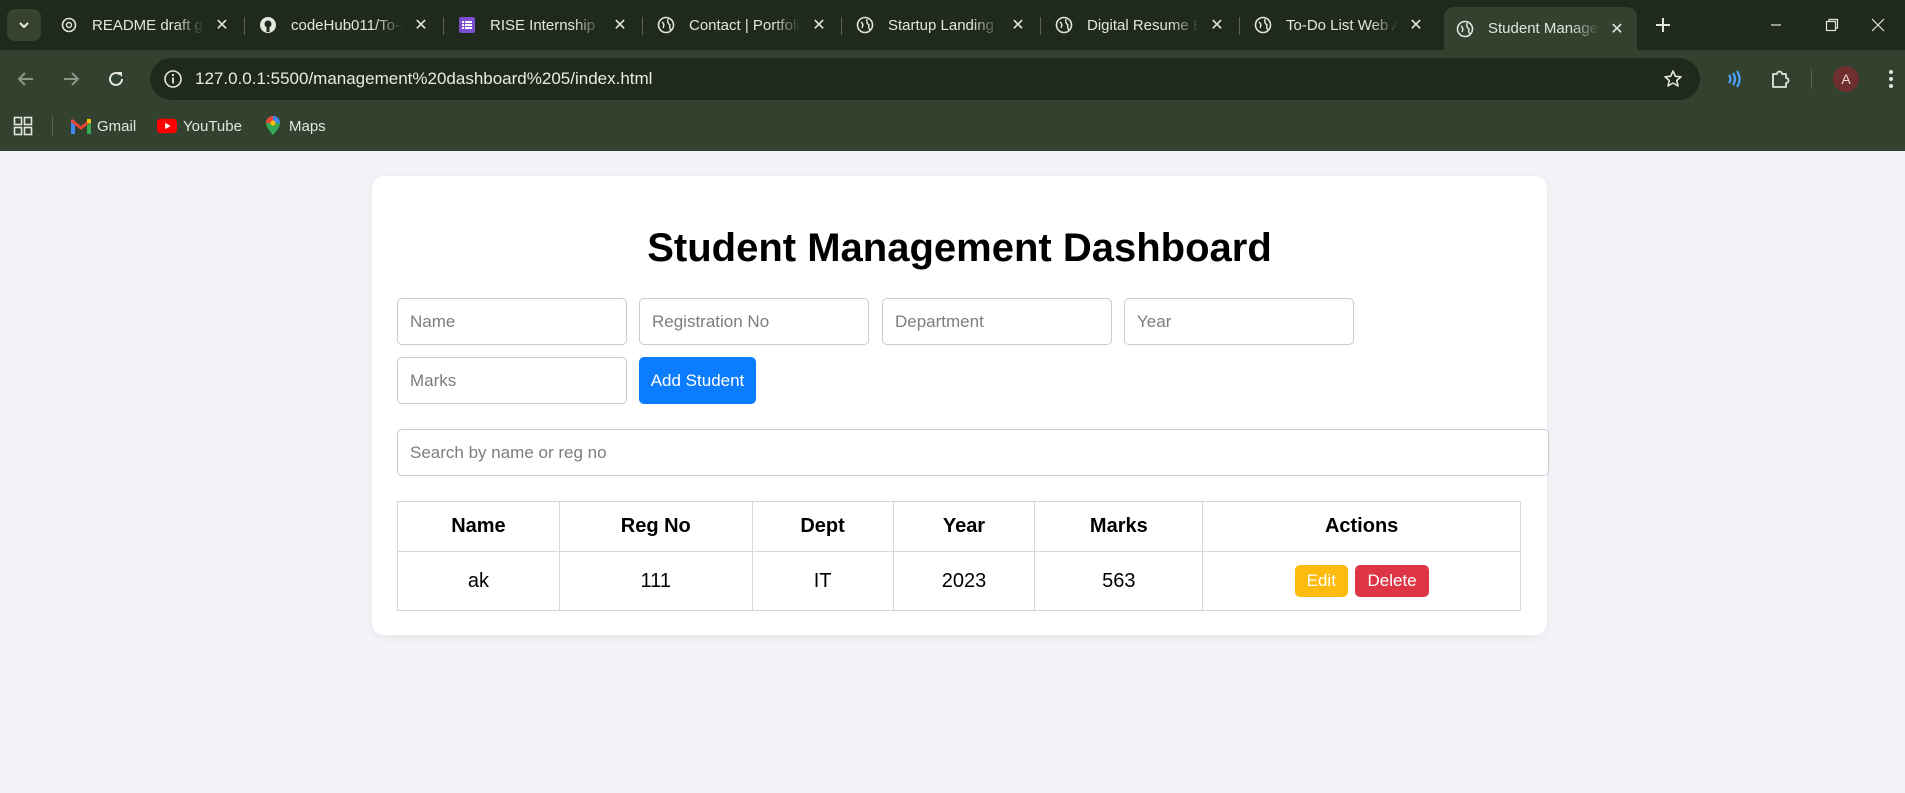 This screenshot has height=793, width=1905. What do you see at coordinates (347, 25) in the screenshot?
I see `tab-title: codeHub011/To-Do` at bounding box center [347, 25].